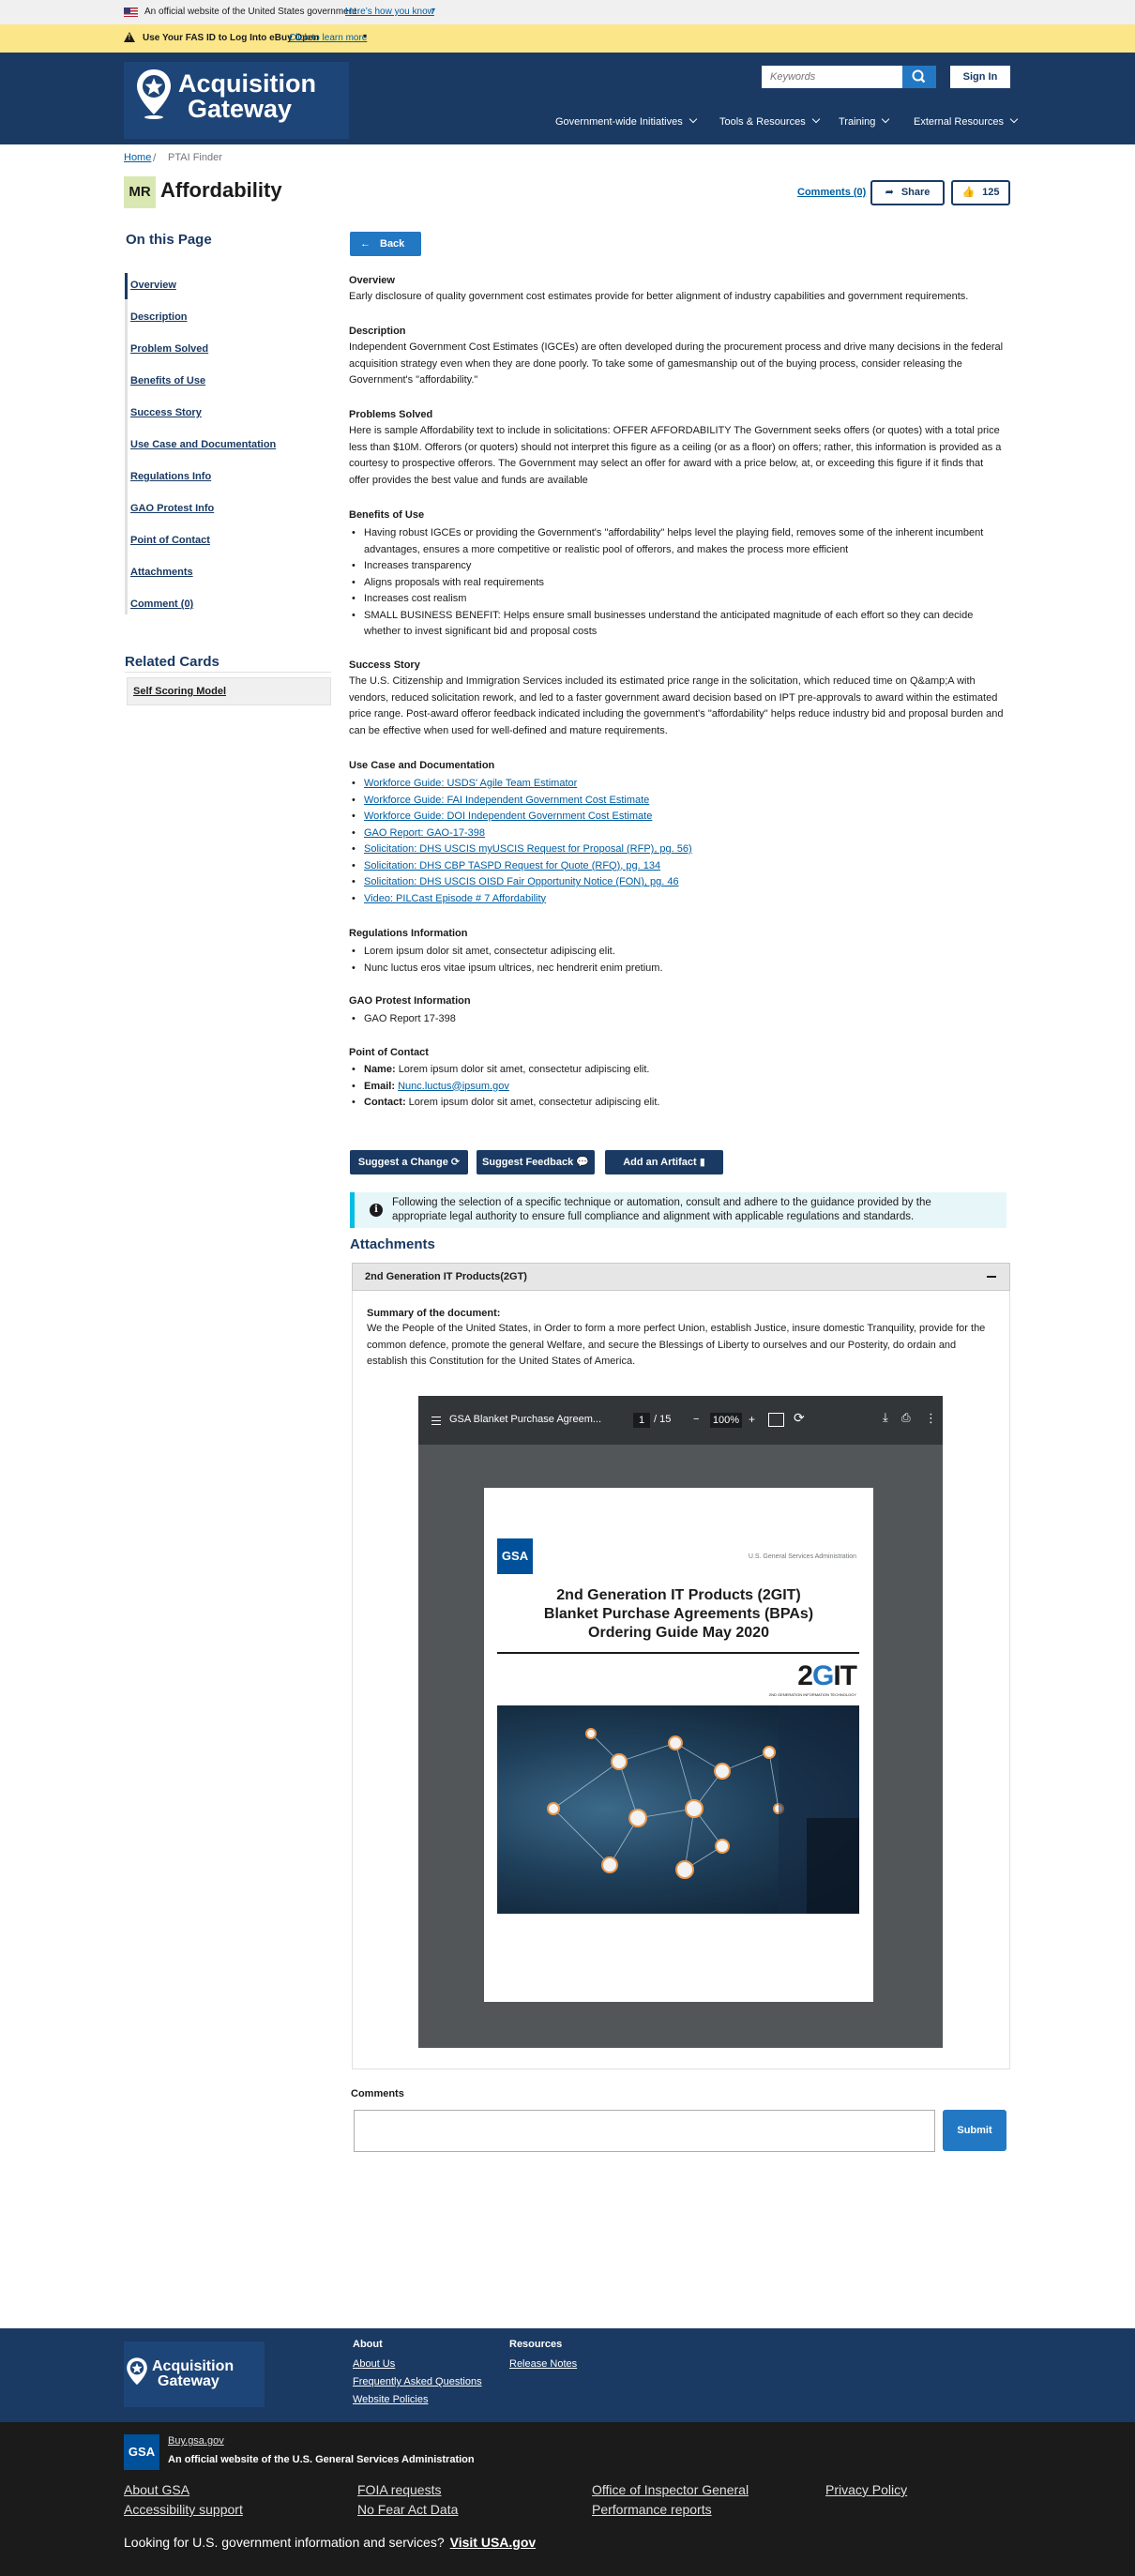  I want to click on sidebar-item-overview: Overview, so click(153, 285).